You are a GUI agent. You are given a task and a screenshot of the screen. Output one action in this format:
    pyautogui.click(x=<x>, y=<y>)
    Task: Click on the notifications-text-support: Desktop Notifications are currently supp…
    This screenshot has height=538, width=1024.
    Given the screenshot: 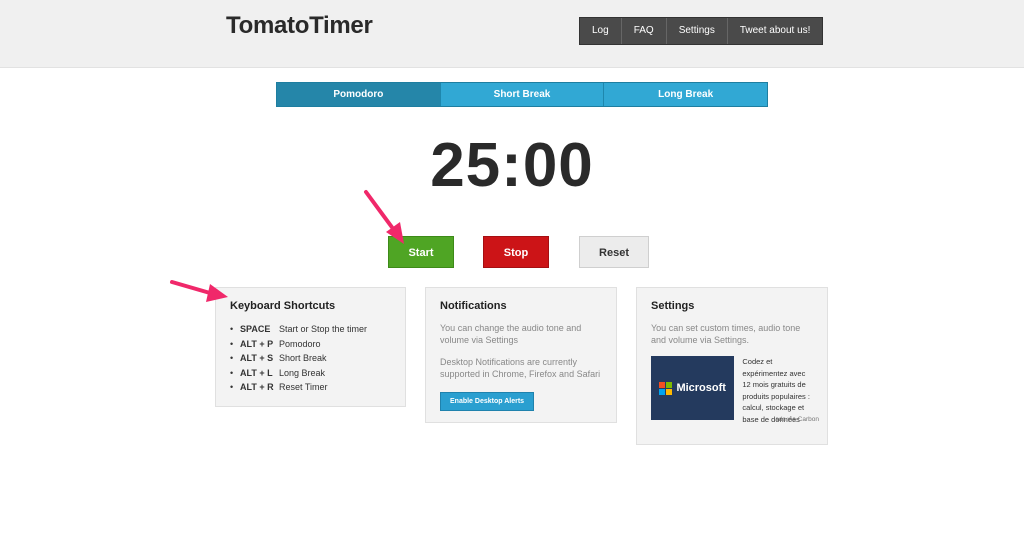 What is the action you would take?
    pyautogui.click(x=520, y=368)
    